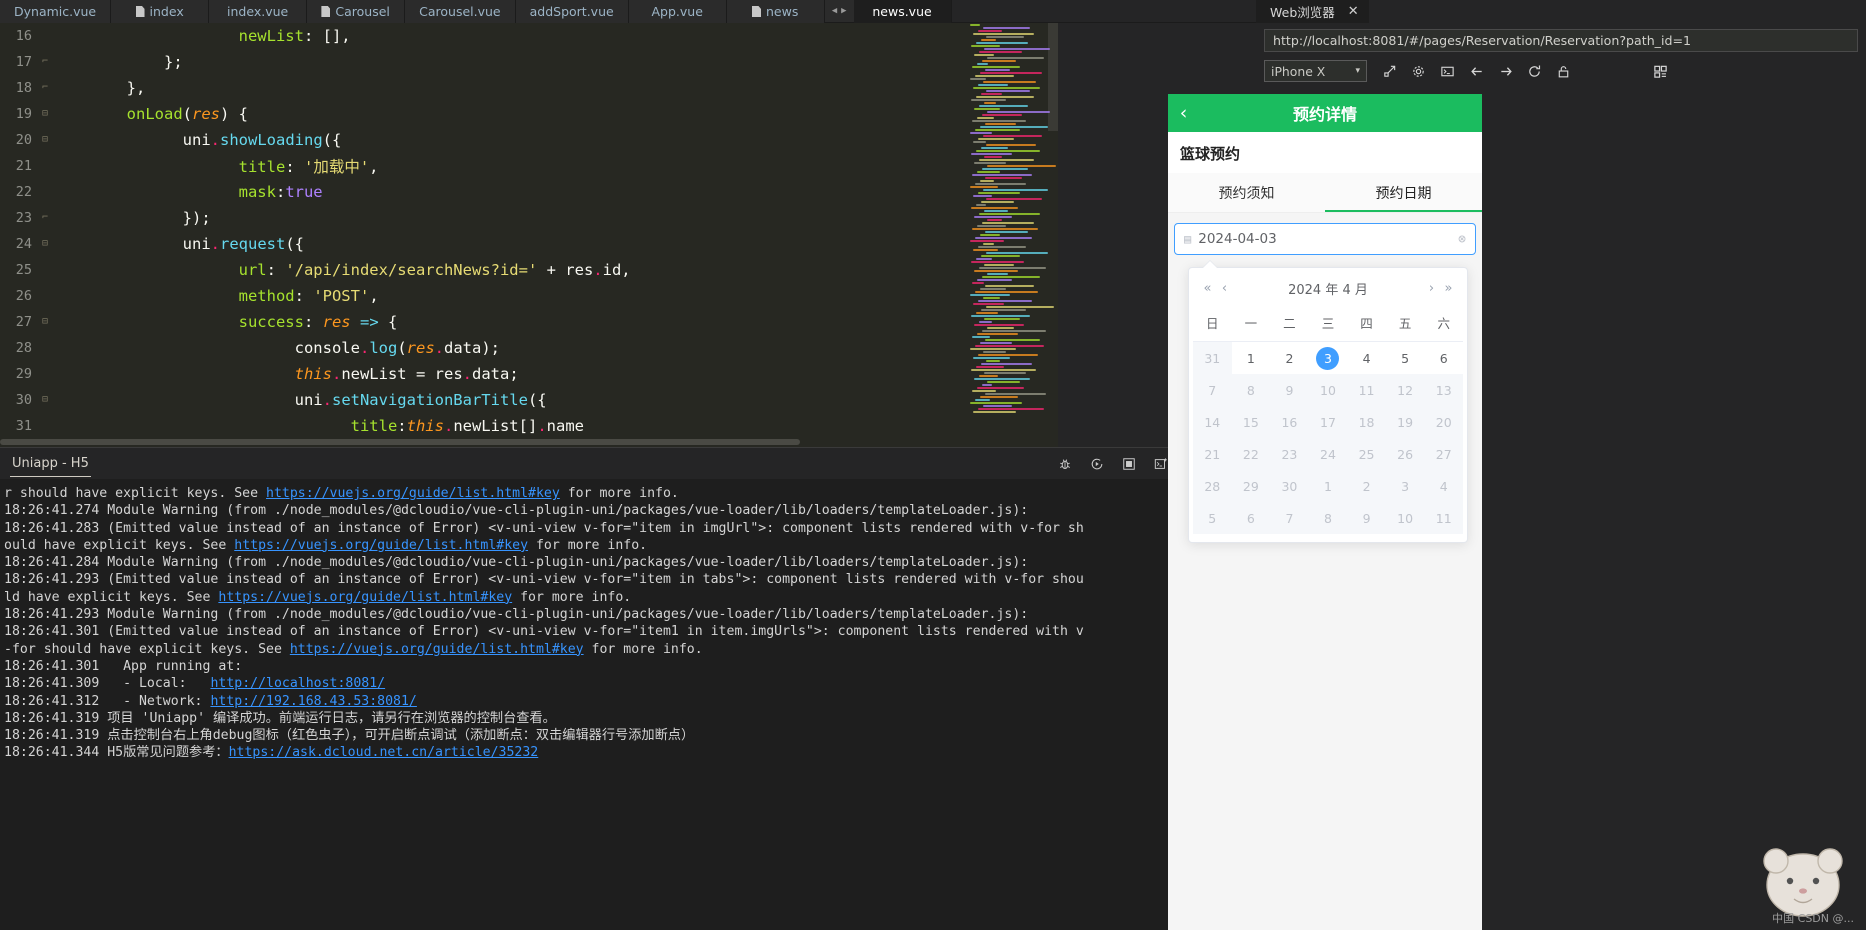  Describe the element at coordinates (483, 166) in the screenshot. I see `code-line: 21 title: '加载中',` at that location.